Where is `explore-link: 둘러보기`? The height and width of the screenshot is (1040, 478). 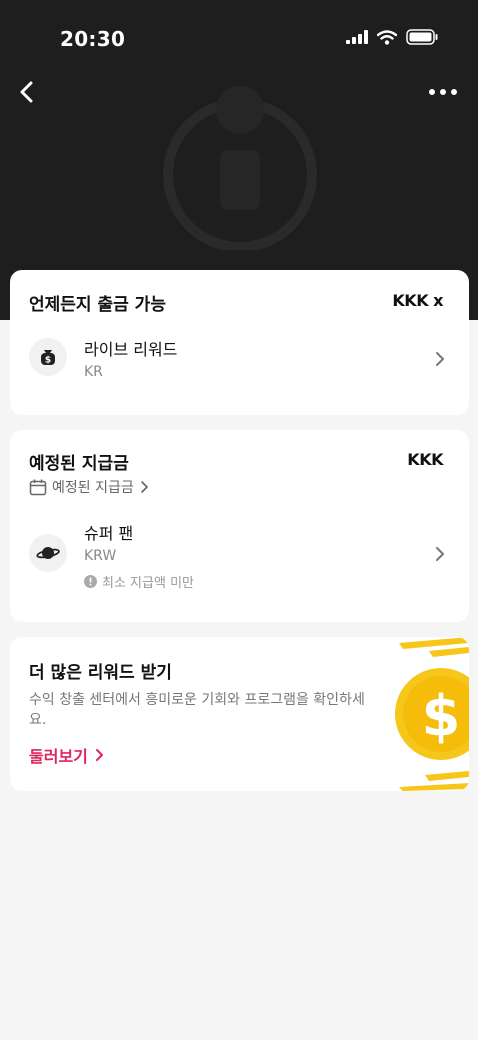
explore-link: 둘러보기 is located at coordinates (66, 755).